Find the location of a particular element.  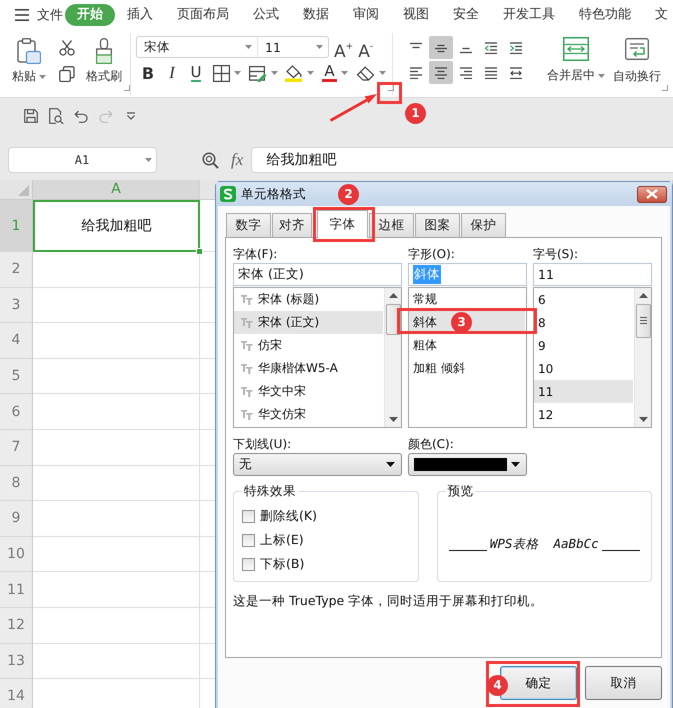

list-item: 11 is located at coordinates (583, 391).